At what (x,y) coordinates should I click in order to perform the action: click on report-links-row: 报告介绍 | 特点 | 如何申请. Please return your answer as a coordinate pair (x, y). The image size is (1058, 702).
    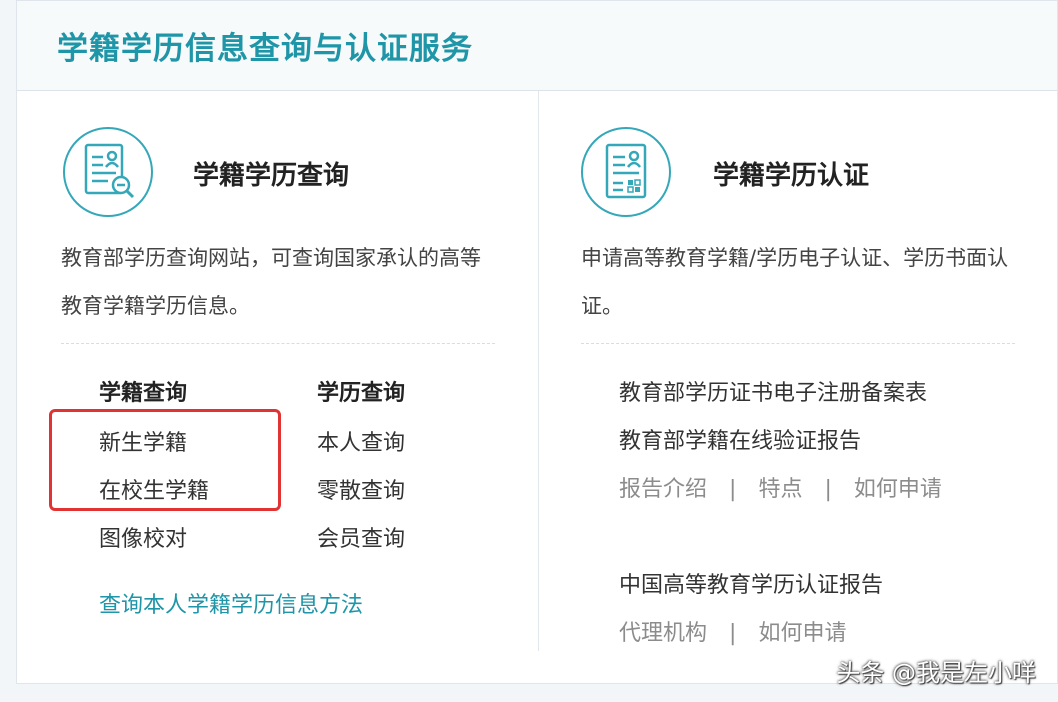
    Looking at the image, I should click on (780, 487).